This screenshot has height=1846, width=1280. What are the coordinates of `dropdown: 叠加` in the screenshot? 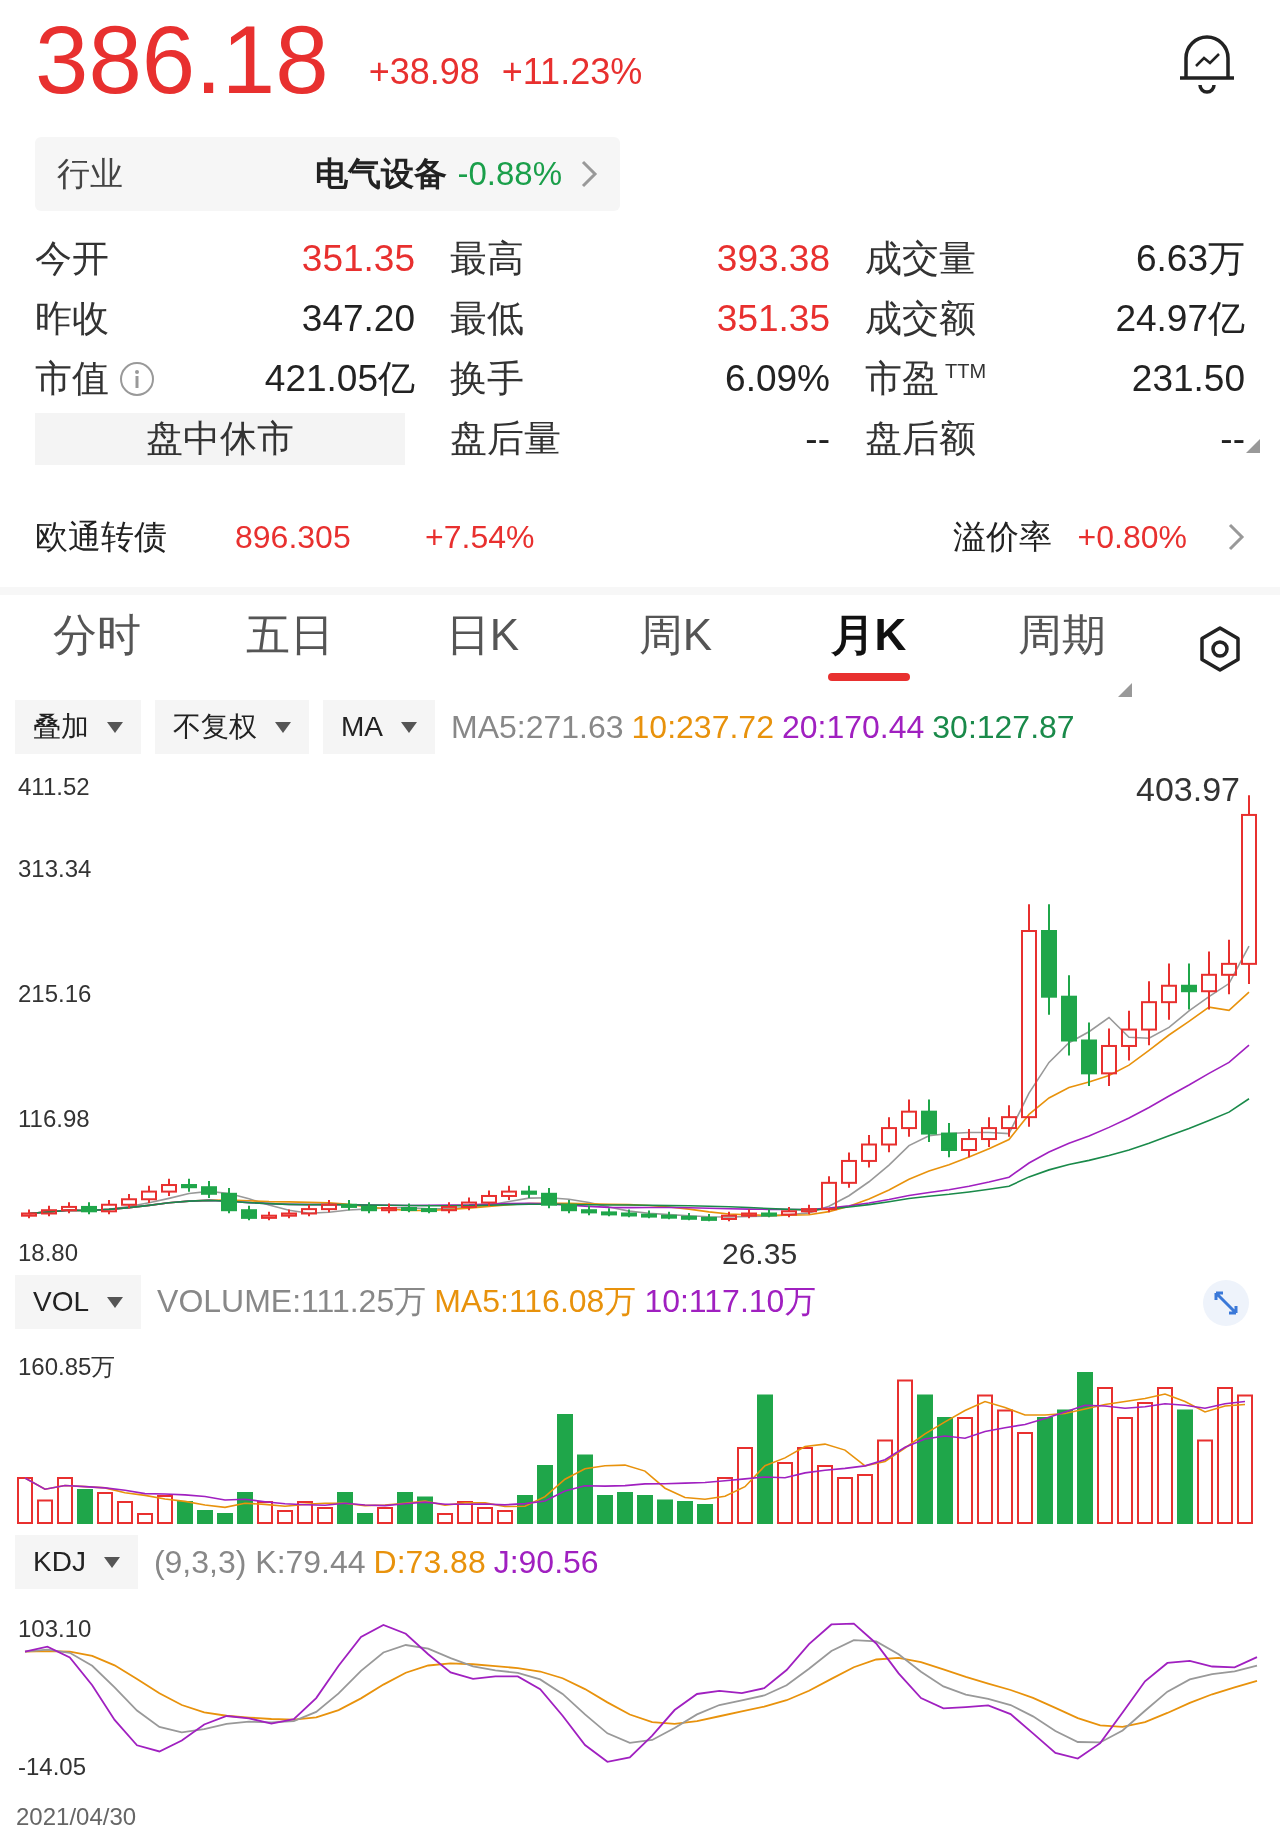 It's located at (78, 727).